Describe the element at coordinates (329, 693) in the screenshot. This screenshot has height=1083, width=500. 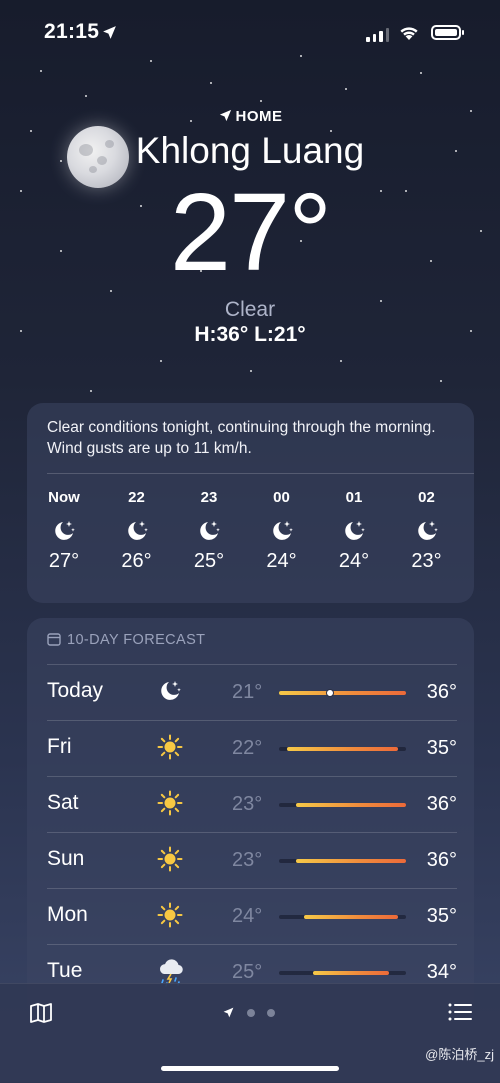
I see `current-temperature-marker` at that location.